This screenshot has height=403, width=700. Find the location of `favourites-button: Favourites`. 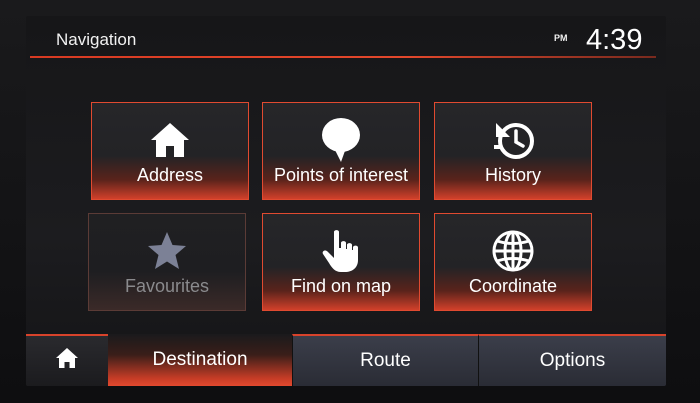

favourites-button: Favourites is located at coordinates (167, 262).